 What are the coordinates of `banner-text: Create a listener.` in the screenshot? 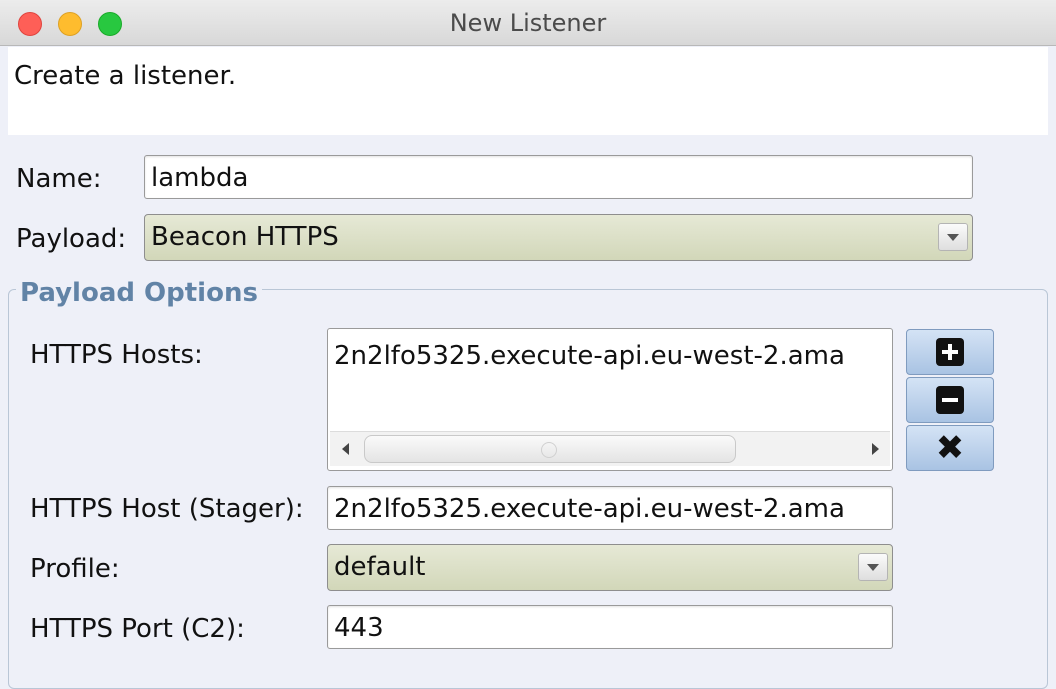 It's located at (125, 76).